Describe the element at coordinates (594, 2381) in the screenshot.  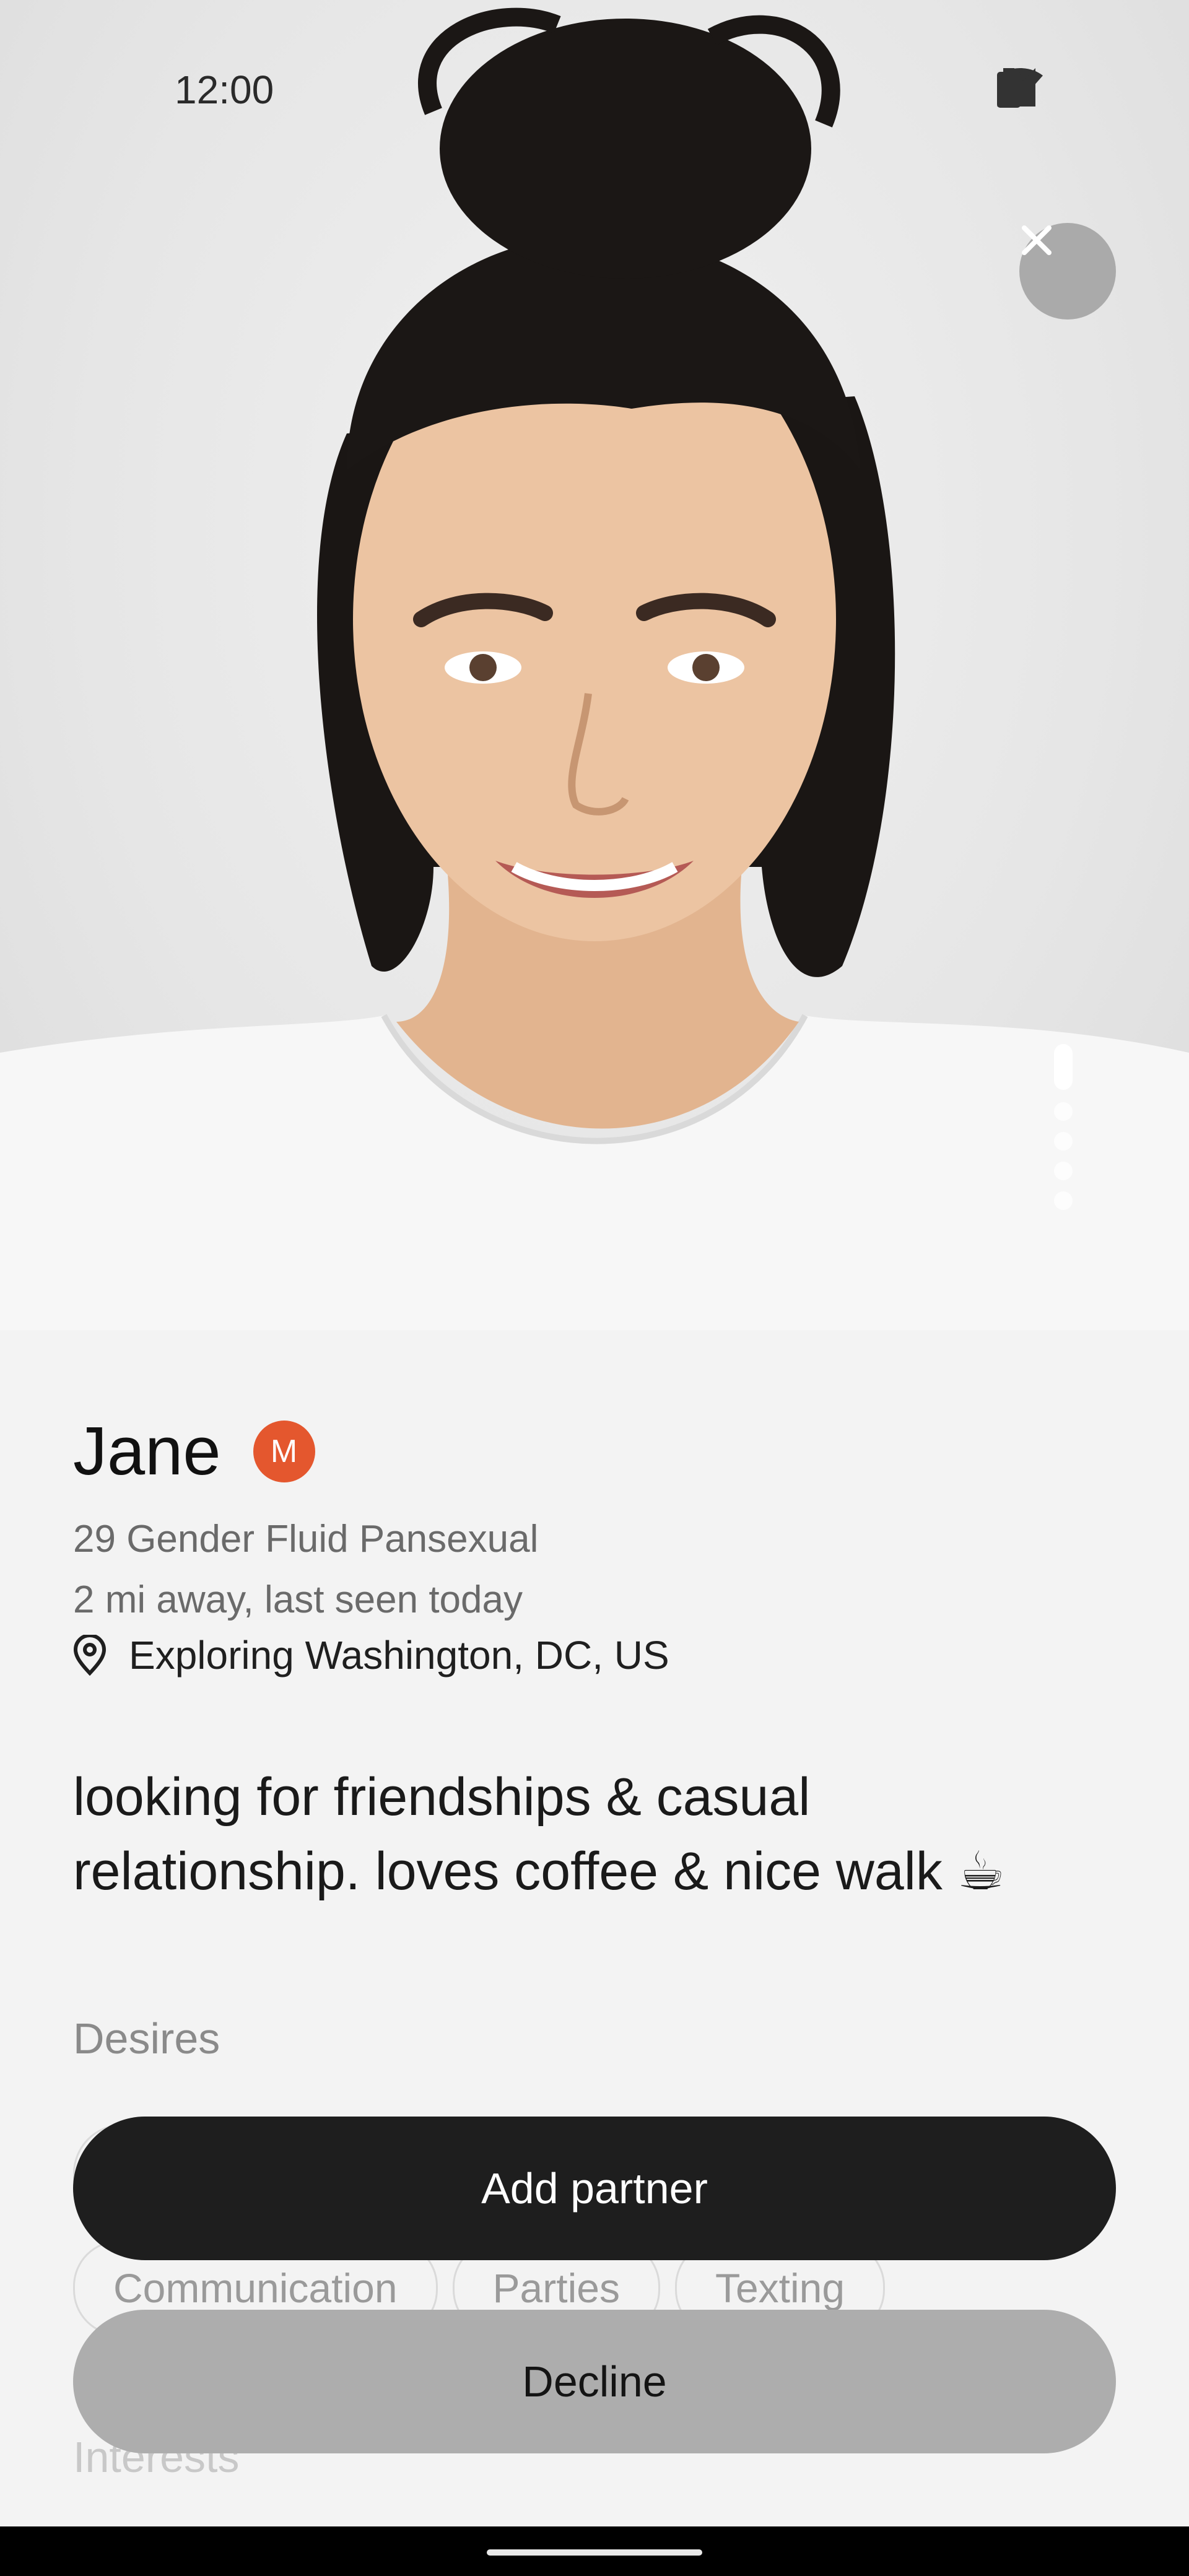
I see `decline-button: Decline` at that location.